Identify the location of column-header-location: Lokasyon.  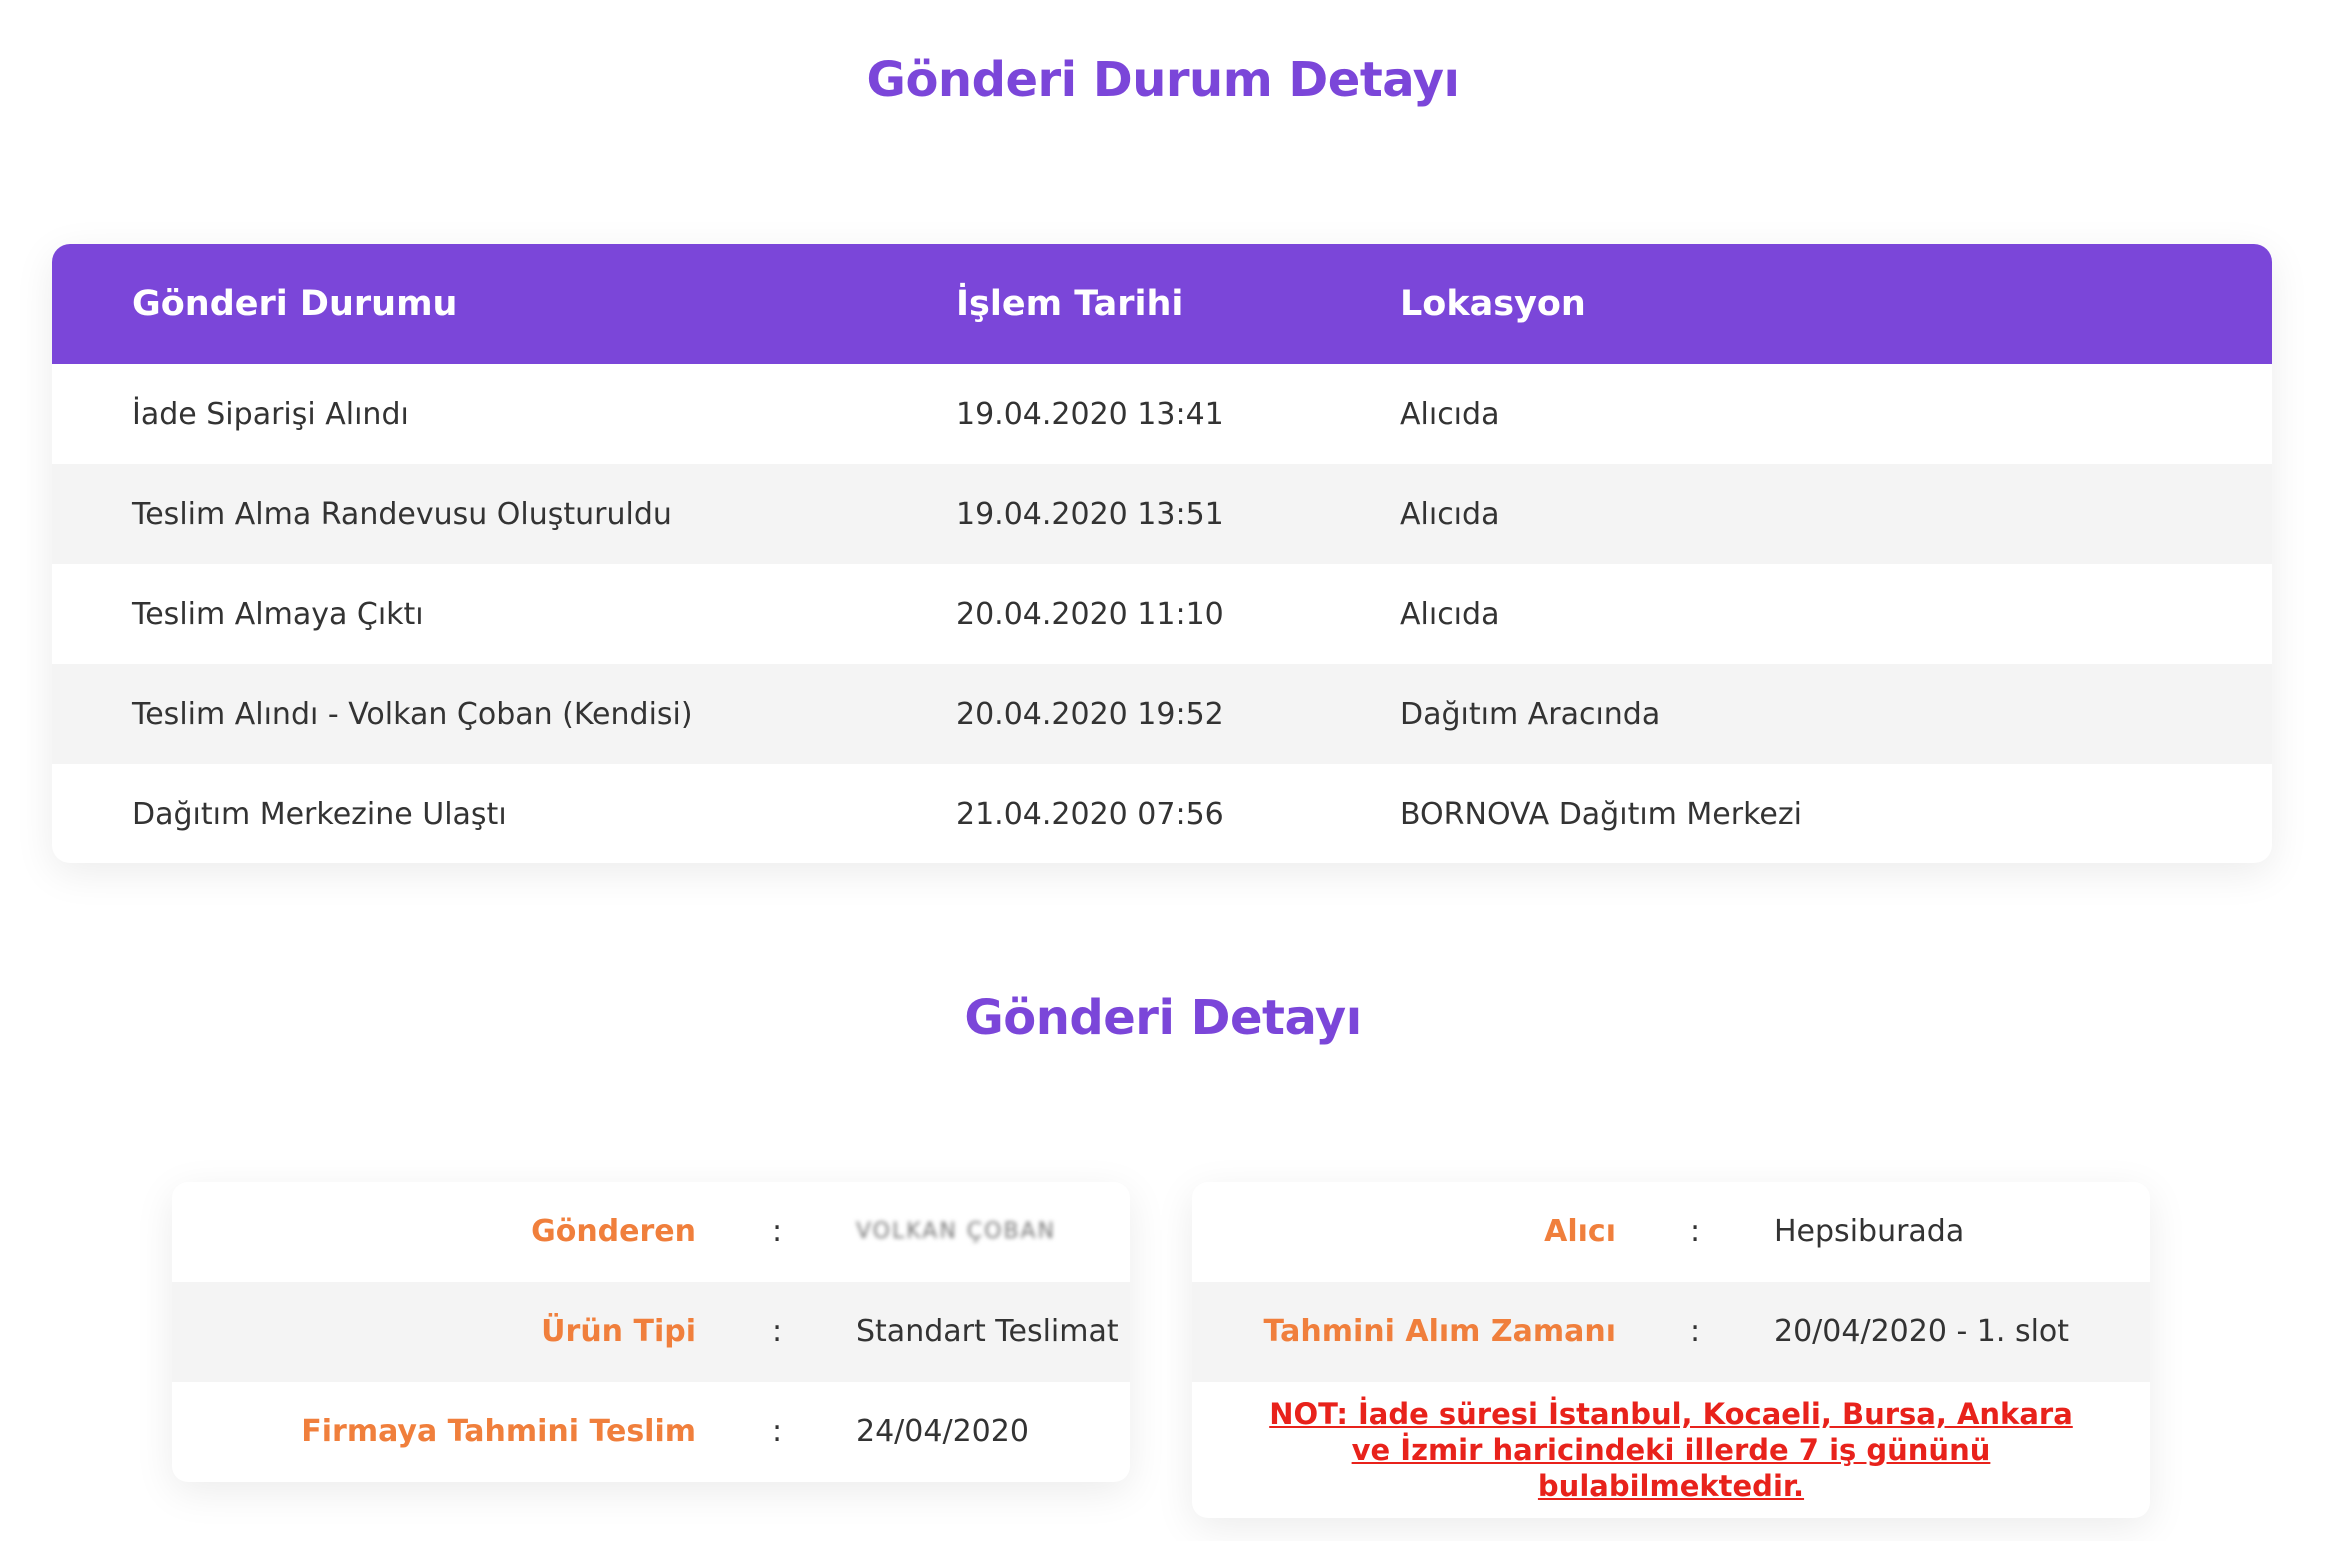
(1493, 304).